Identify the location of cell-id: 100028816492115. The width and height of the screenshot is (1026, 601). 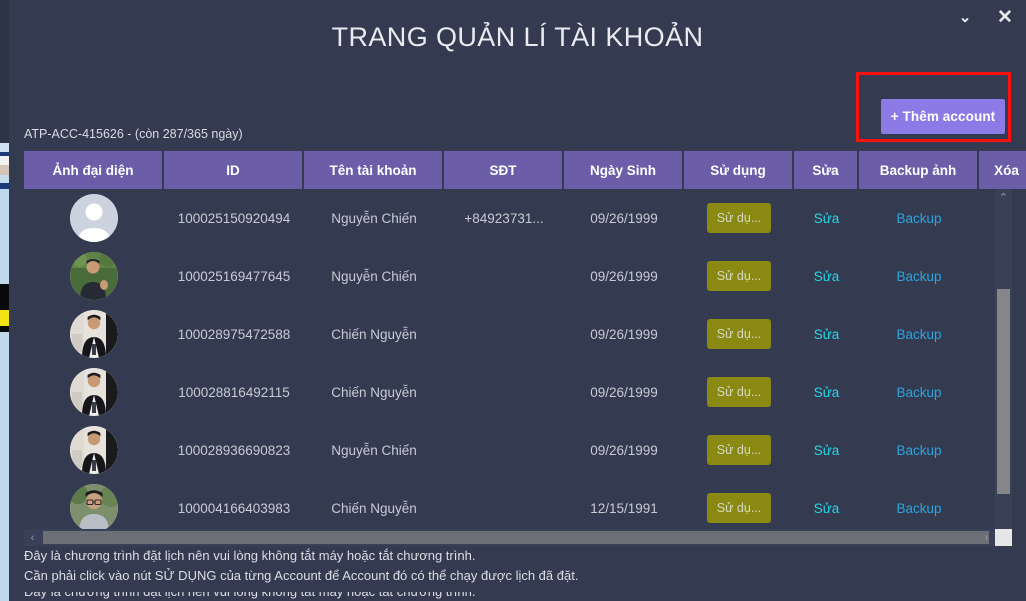
(234, 392).